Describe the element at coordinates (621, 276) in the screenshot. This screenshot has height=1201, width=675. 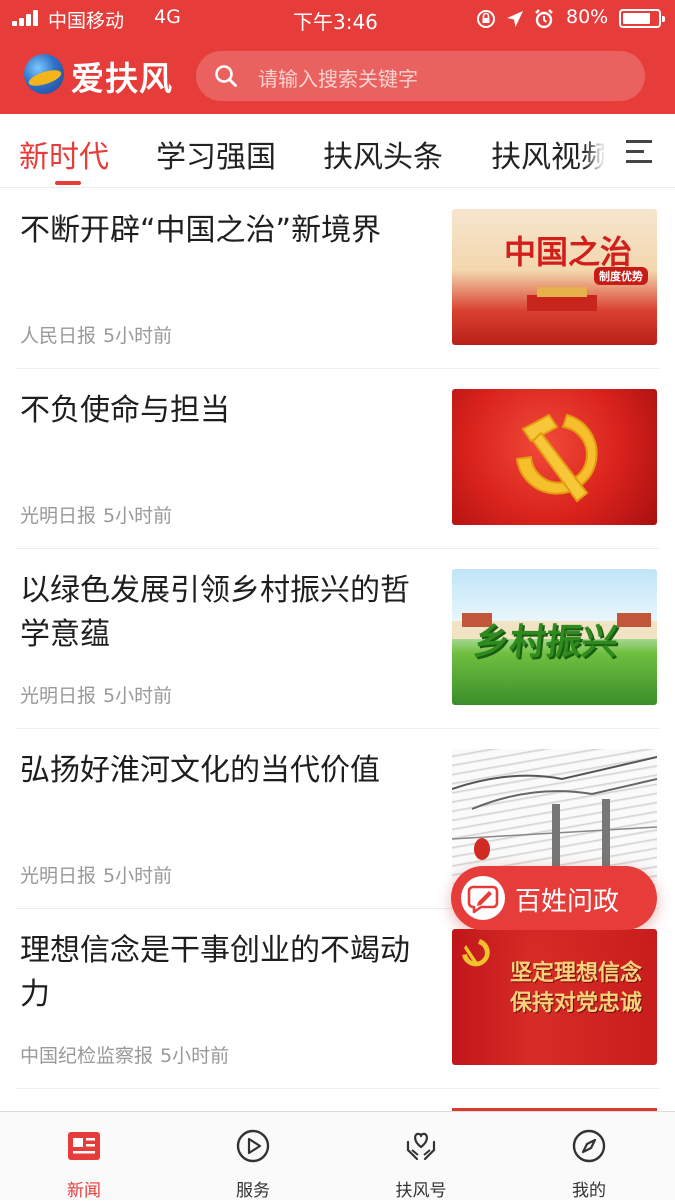
I see `thumbnail-subtext: 制度优势` at that location.